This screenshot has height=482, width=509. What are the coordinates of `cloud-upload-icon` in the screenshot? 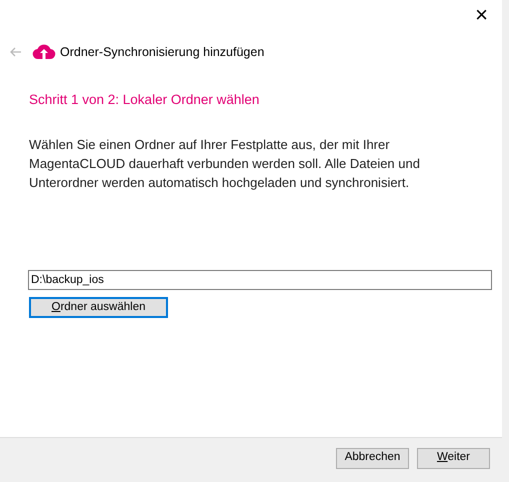 It's located at (44, 52).